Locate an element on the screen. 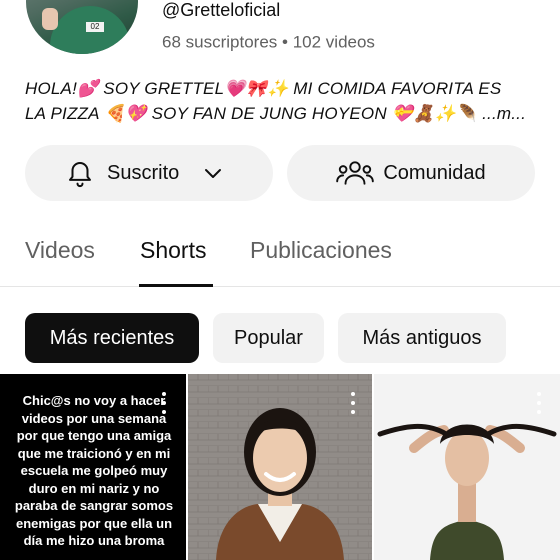 This screenshot has height=560, width=560. chip-popular: Popular is located at coordinates (268, 338).